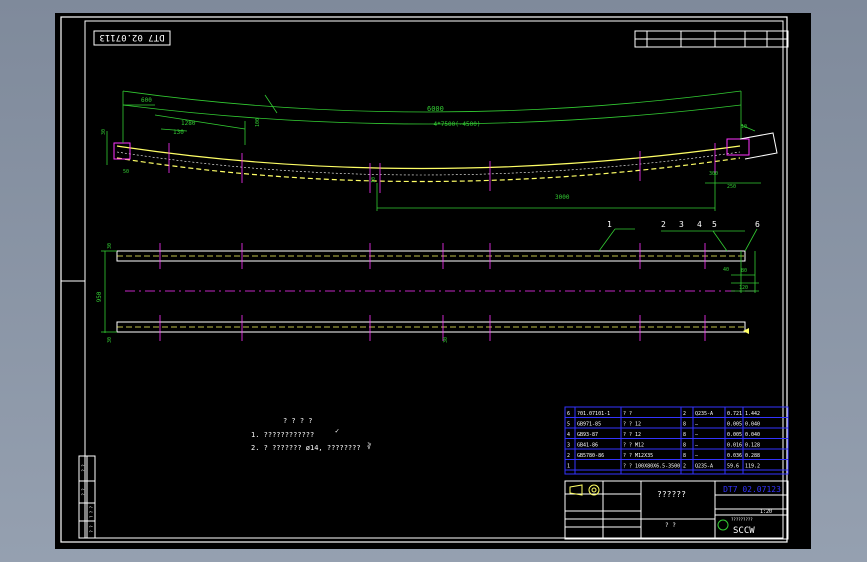 The height and width of the screenshot is (562, 867). I want to click on drawing-title: ??????, so click(671, 494).